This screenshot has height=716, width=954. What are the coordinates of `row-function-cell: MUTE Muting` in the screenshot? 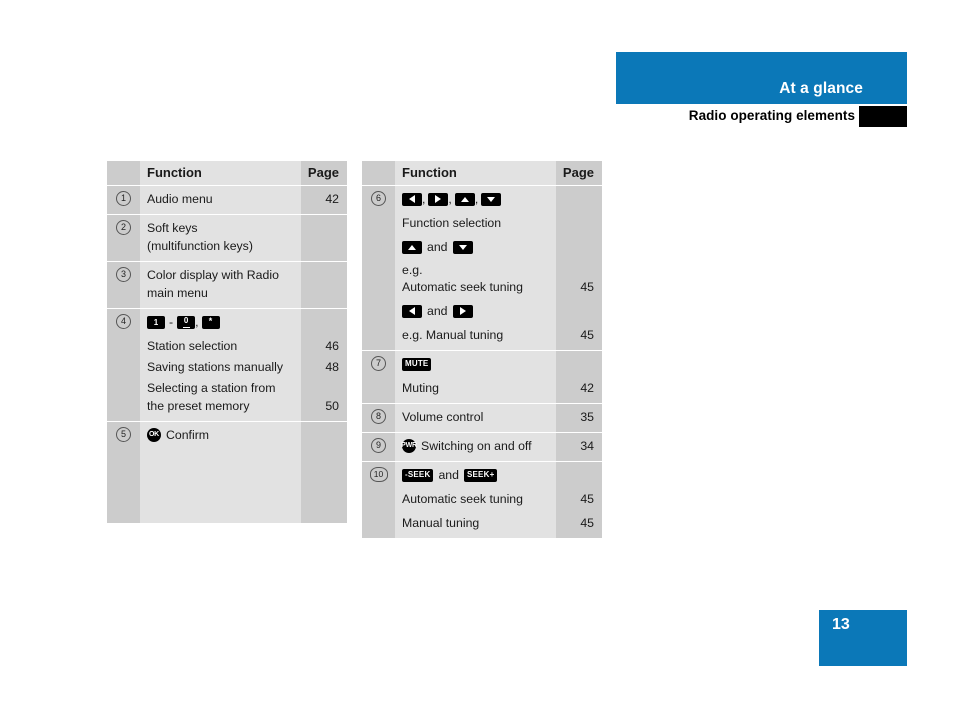 It's located at (471, 377).